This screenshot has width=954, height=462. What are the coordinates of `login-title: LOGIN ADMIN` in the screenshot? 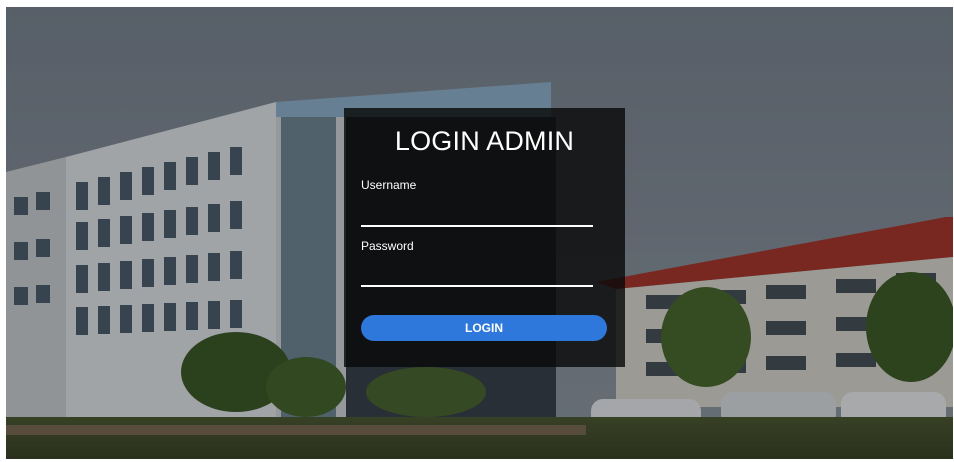 It's located at (484, 141).